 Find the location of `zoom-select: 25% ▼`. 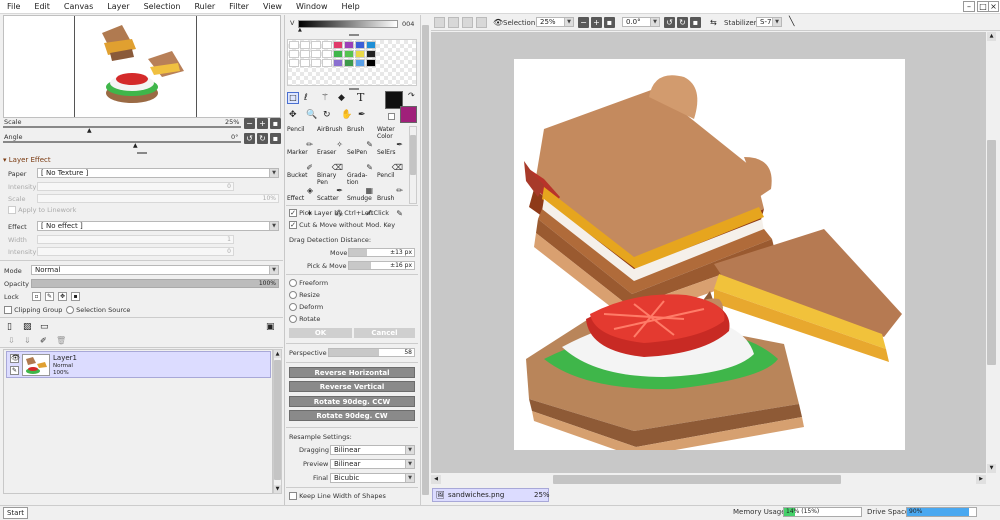

zoom-select: 25% ▼ is located at coordinates (555, 22).